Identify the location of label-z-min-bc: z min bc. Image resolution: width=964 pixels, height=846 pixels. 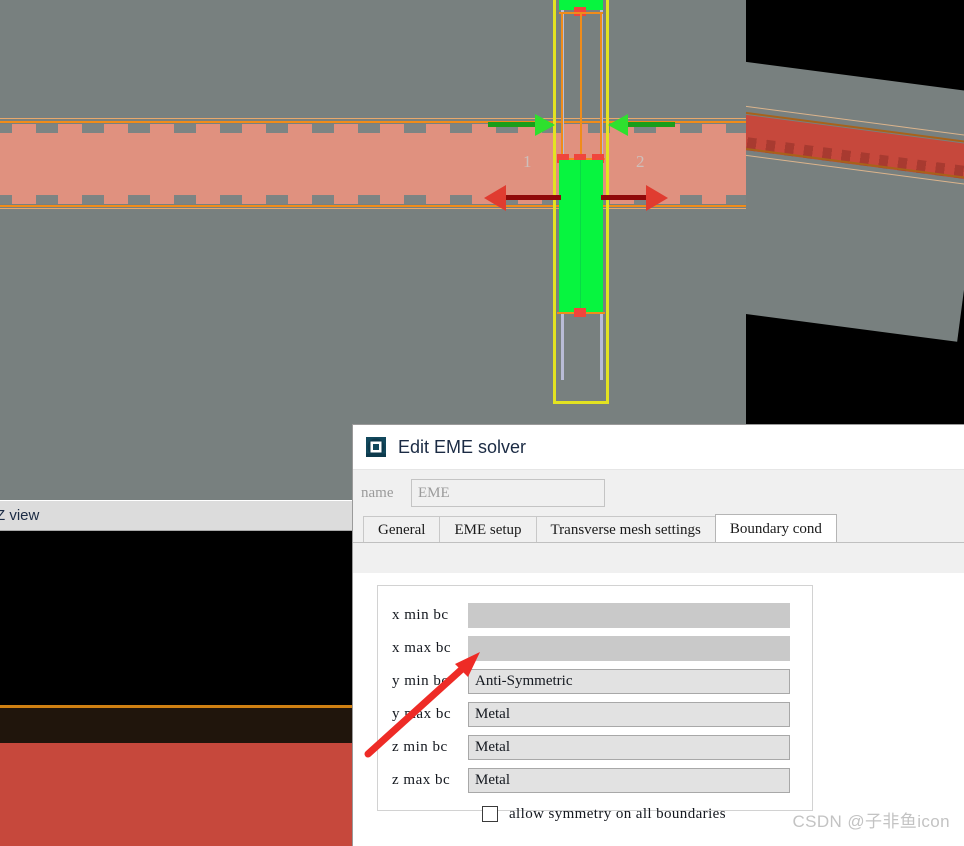
(420, 747).